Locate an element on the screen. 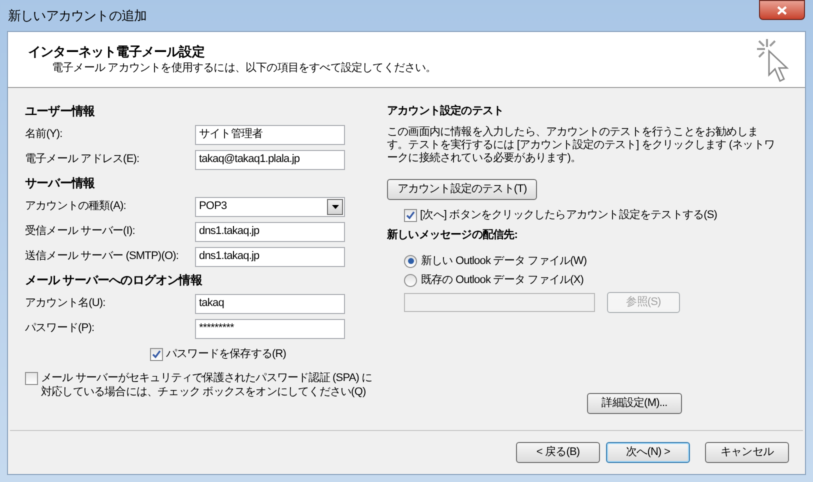  close-icon is located at coordinates (782, 10).